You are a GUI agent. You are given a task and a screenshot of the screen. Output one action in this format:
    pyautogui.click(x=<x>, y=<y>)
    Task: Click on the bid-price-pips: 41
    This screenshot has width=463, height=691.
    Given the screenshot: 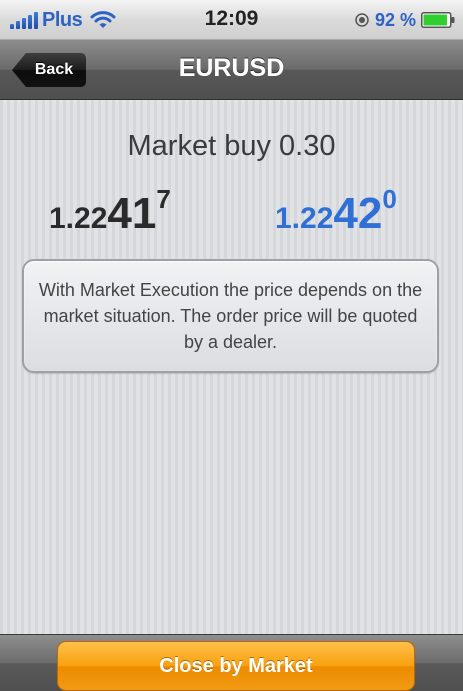 What is the action you would take?
    pyautogui.click(x=132, y=213)
    